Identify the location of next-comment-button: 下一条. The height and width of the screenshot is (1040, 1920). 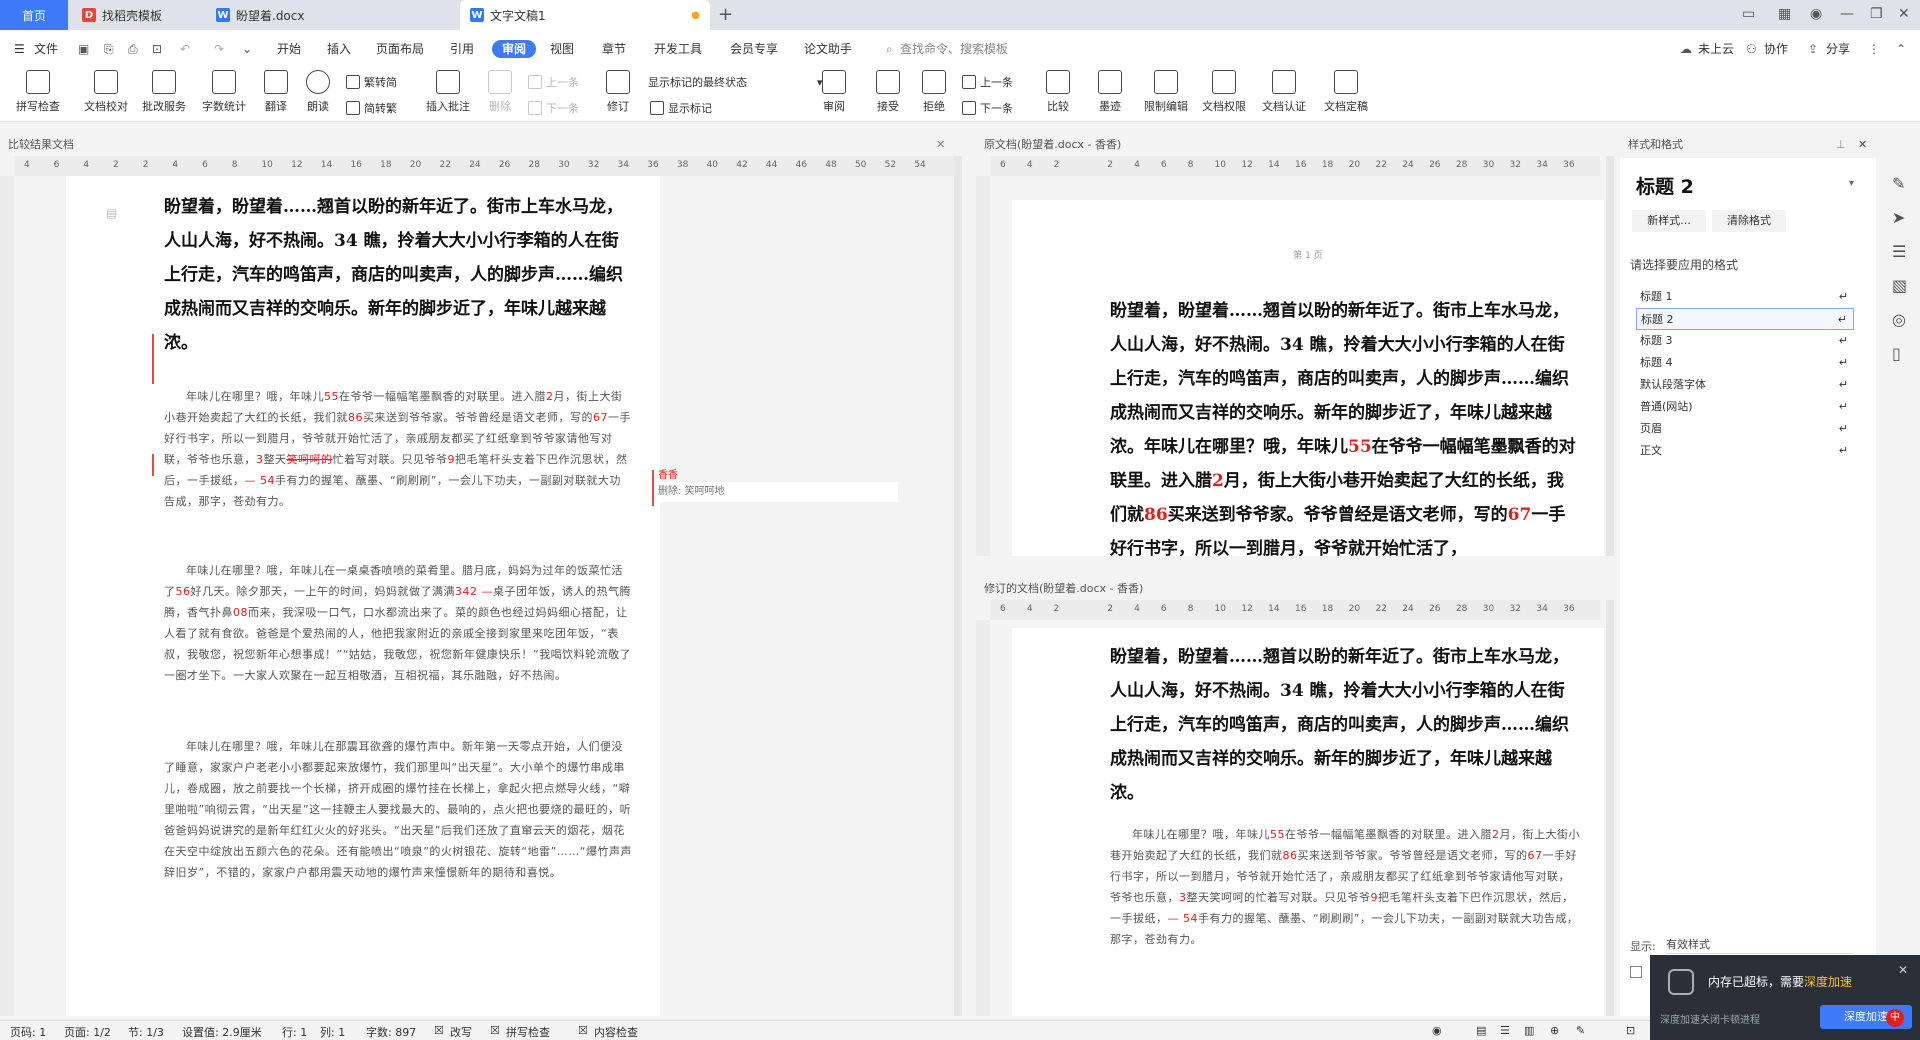
(553, 108).